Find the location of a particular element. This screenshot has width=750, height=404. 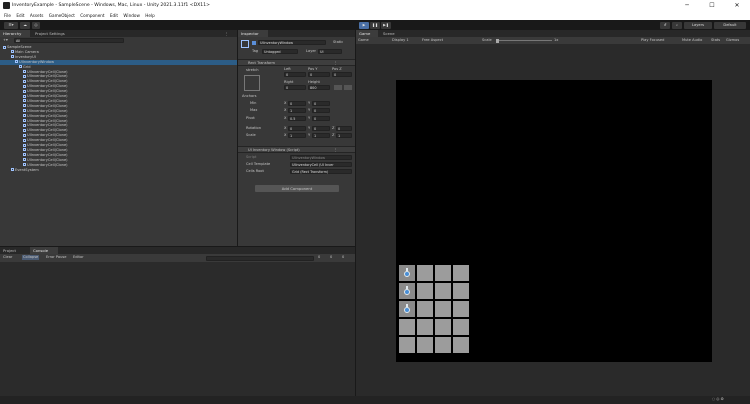

menu-assets: Assets is located at coordinates (37, 16).